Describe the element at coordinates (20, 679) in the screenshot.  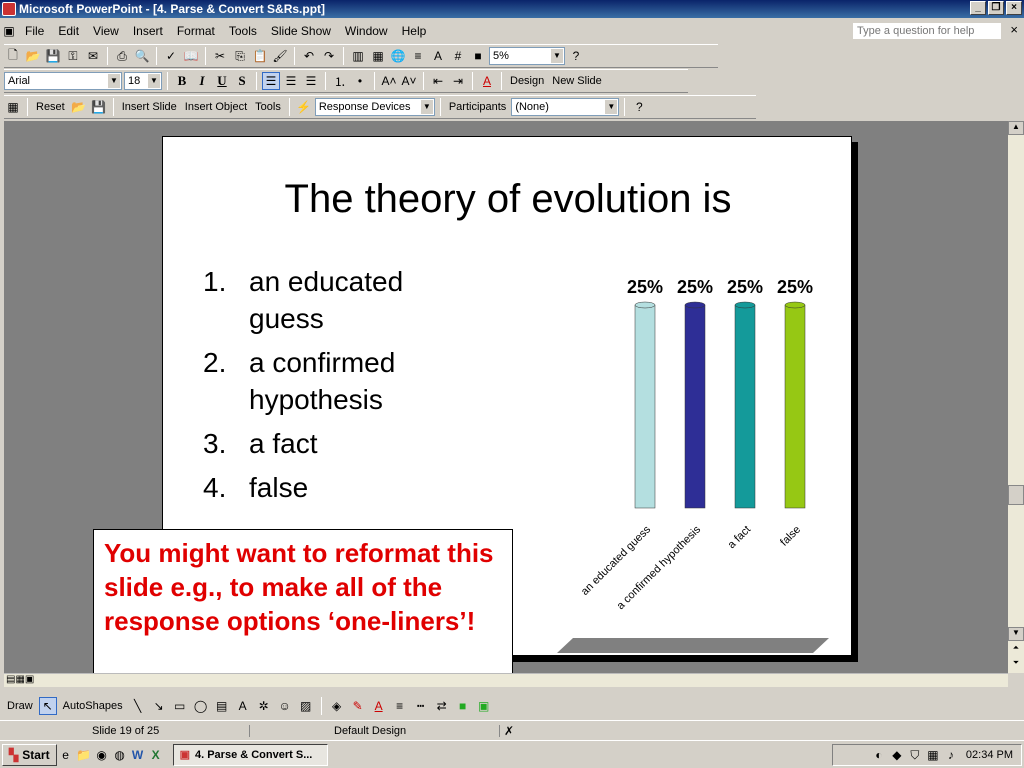
I see `view-buttons-icon: ▤▦▣` at that location.